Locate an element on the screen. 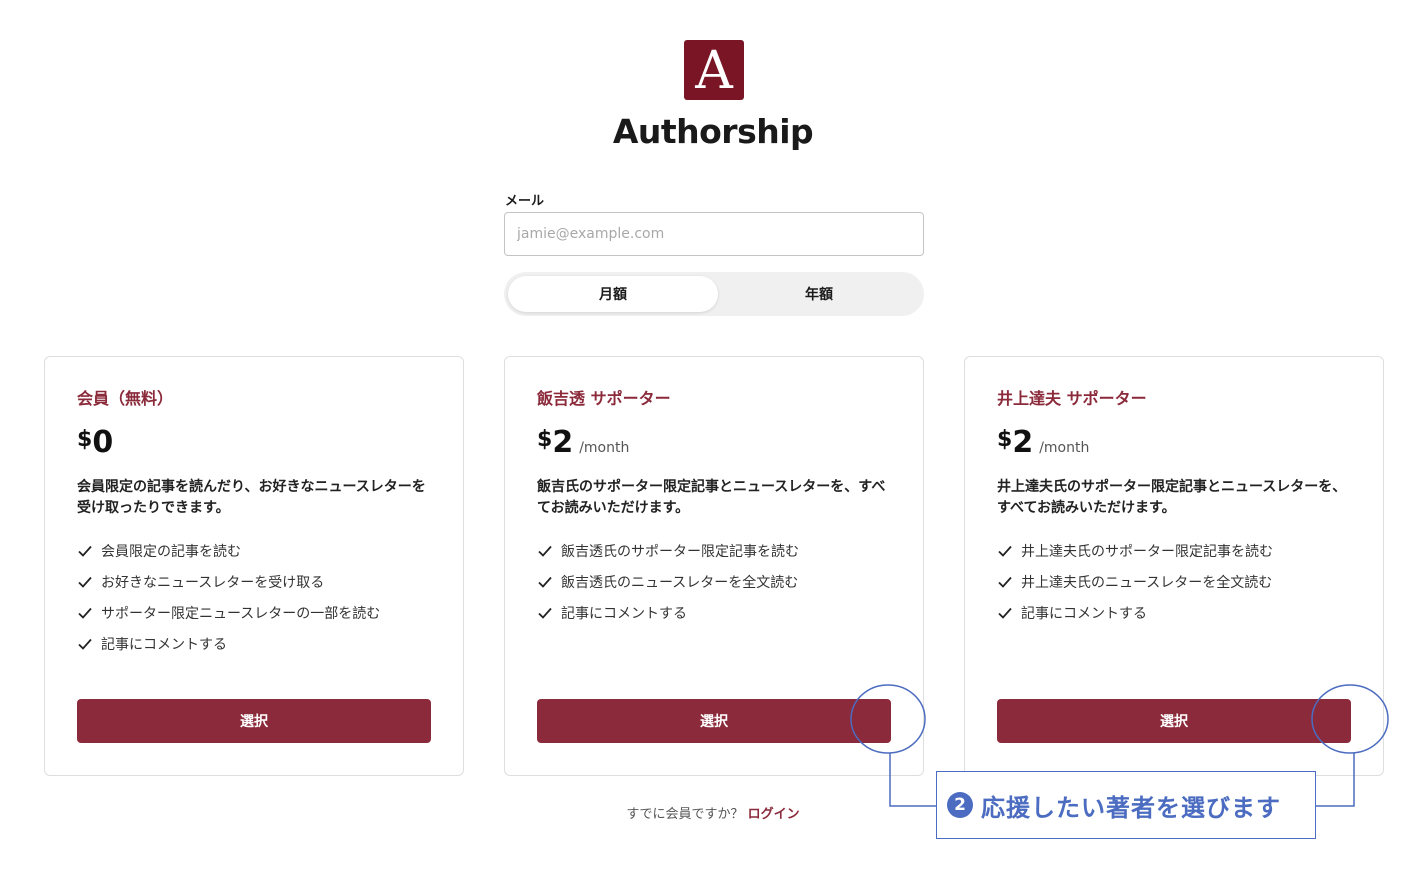 This screenshot has width=1426, height=883. feature-item: 会員限定の記事を読む is located at coordinates (228, 550).